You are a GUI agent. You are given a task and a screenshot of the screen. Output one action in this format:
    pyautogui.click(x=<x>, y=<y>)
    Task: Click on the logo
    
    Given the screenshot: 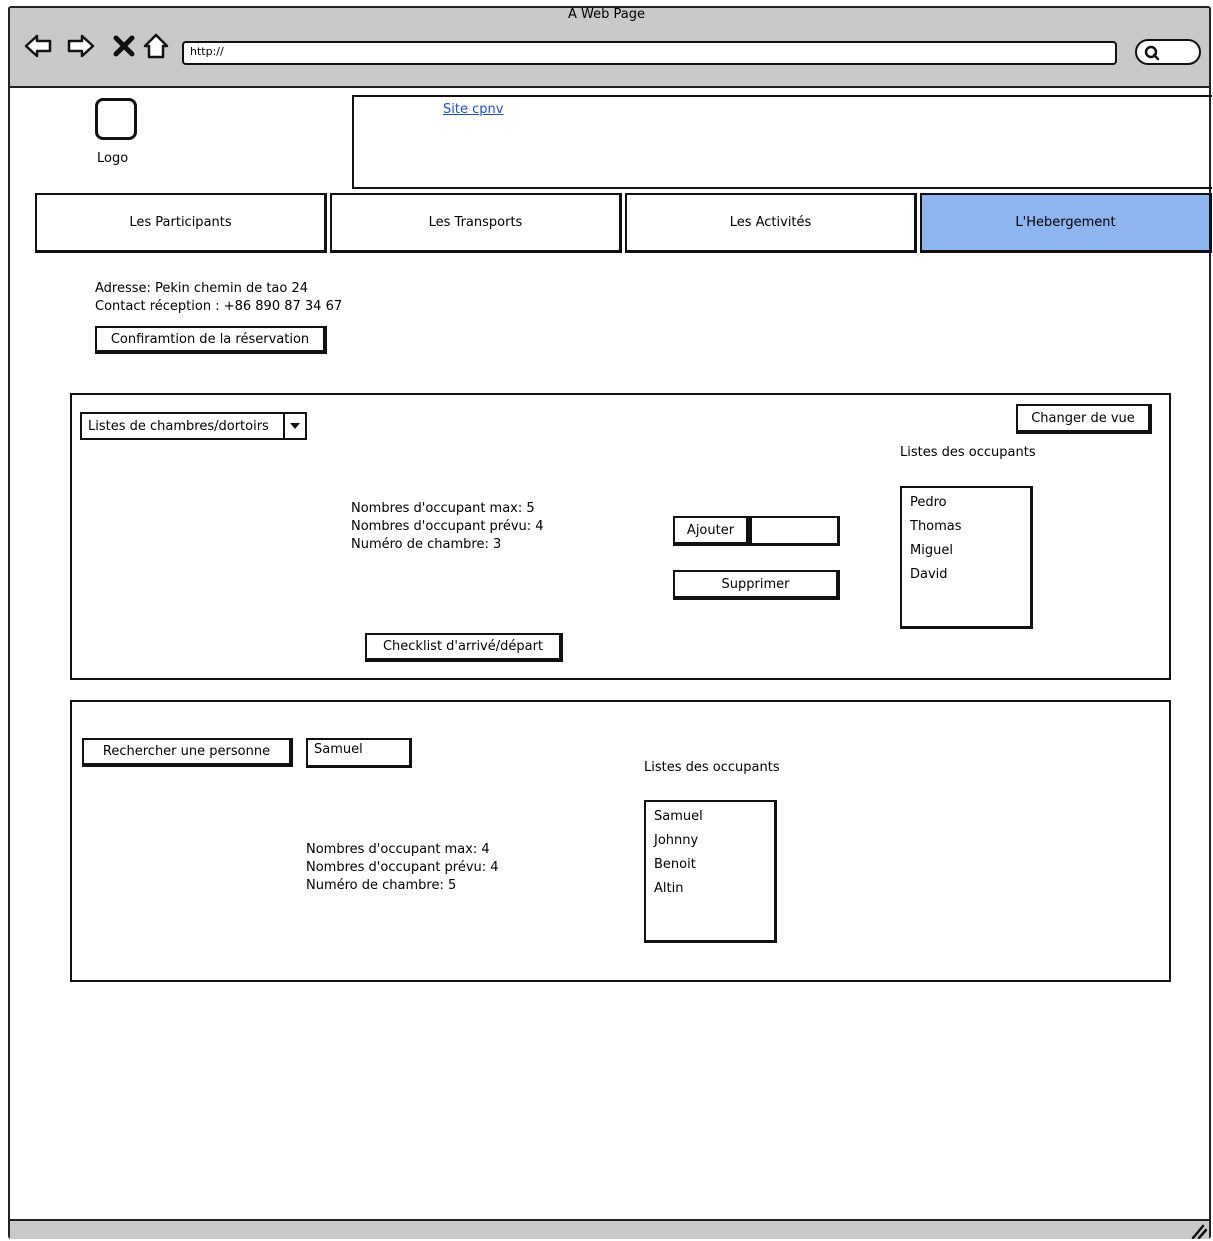 What is the action you would take?
    pyautogui.click(x=116, y=119)
    